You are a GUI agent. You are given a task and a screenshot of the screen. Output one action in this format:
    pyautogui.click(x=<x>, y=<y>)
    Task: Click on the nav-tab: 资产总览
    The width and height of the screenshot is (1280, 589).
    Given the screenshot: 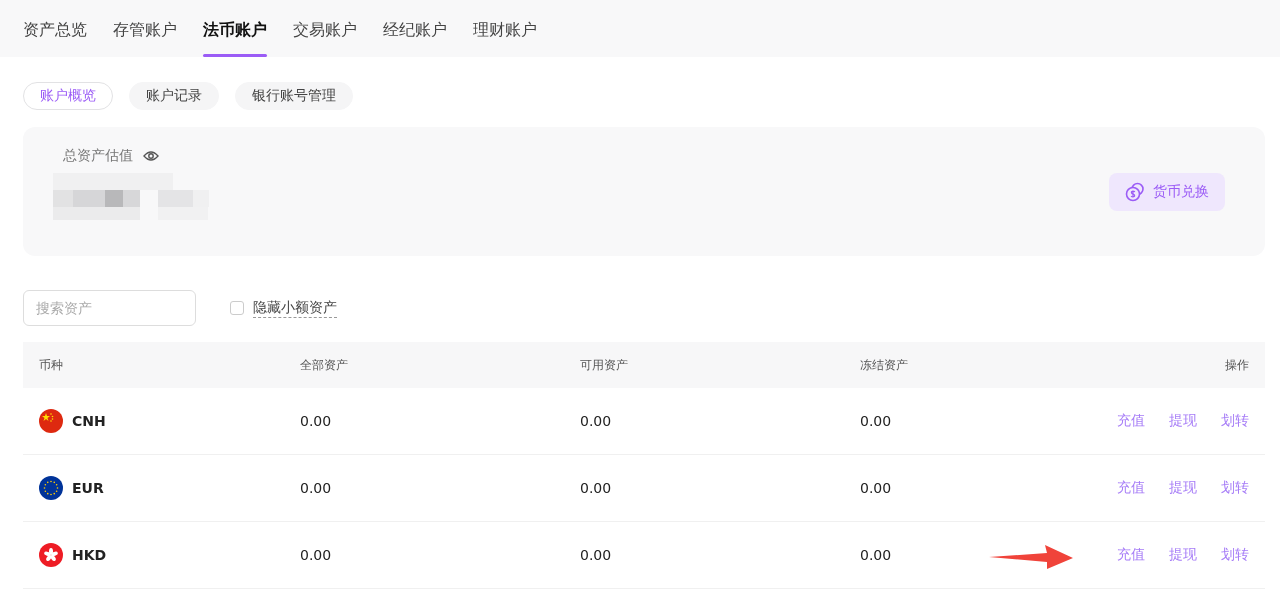 What is the action you would take?
    pyautogui.click(x=55, y=28)
    